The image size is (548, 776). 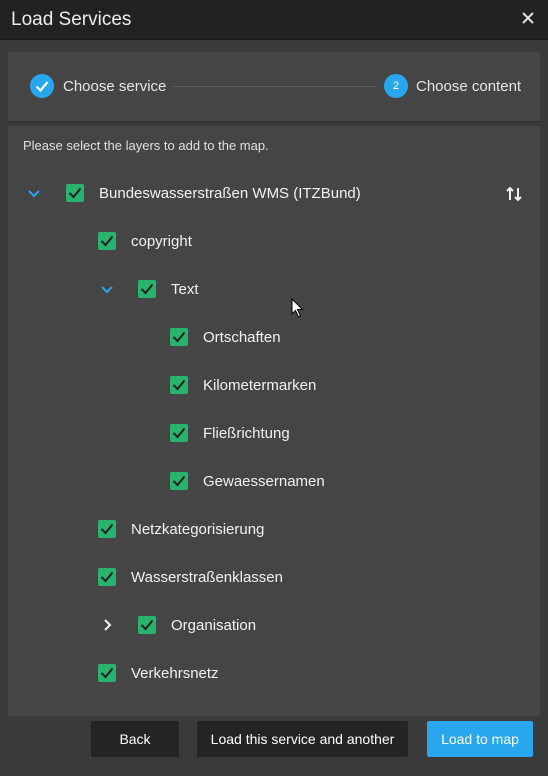 What do you see at coordinates (264, 481) in the screenshot?
I see `layer-label: Gewaessernamen` at bounding box center [264, 481].